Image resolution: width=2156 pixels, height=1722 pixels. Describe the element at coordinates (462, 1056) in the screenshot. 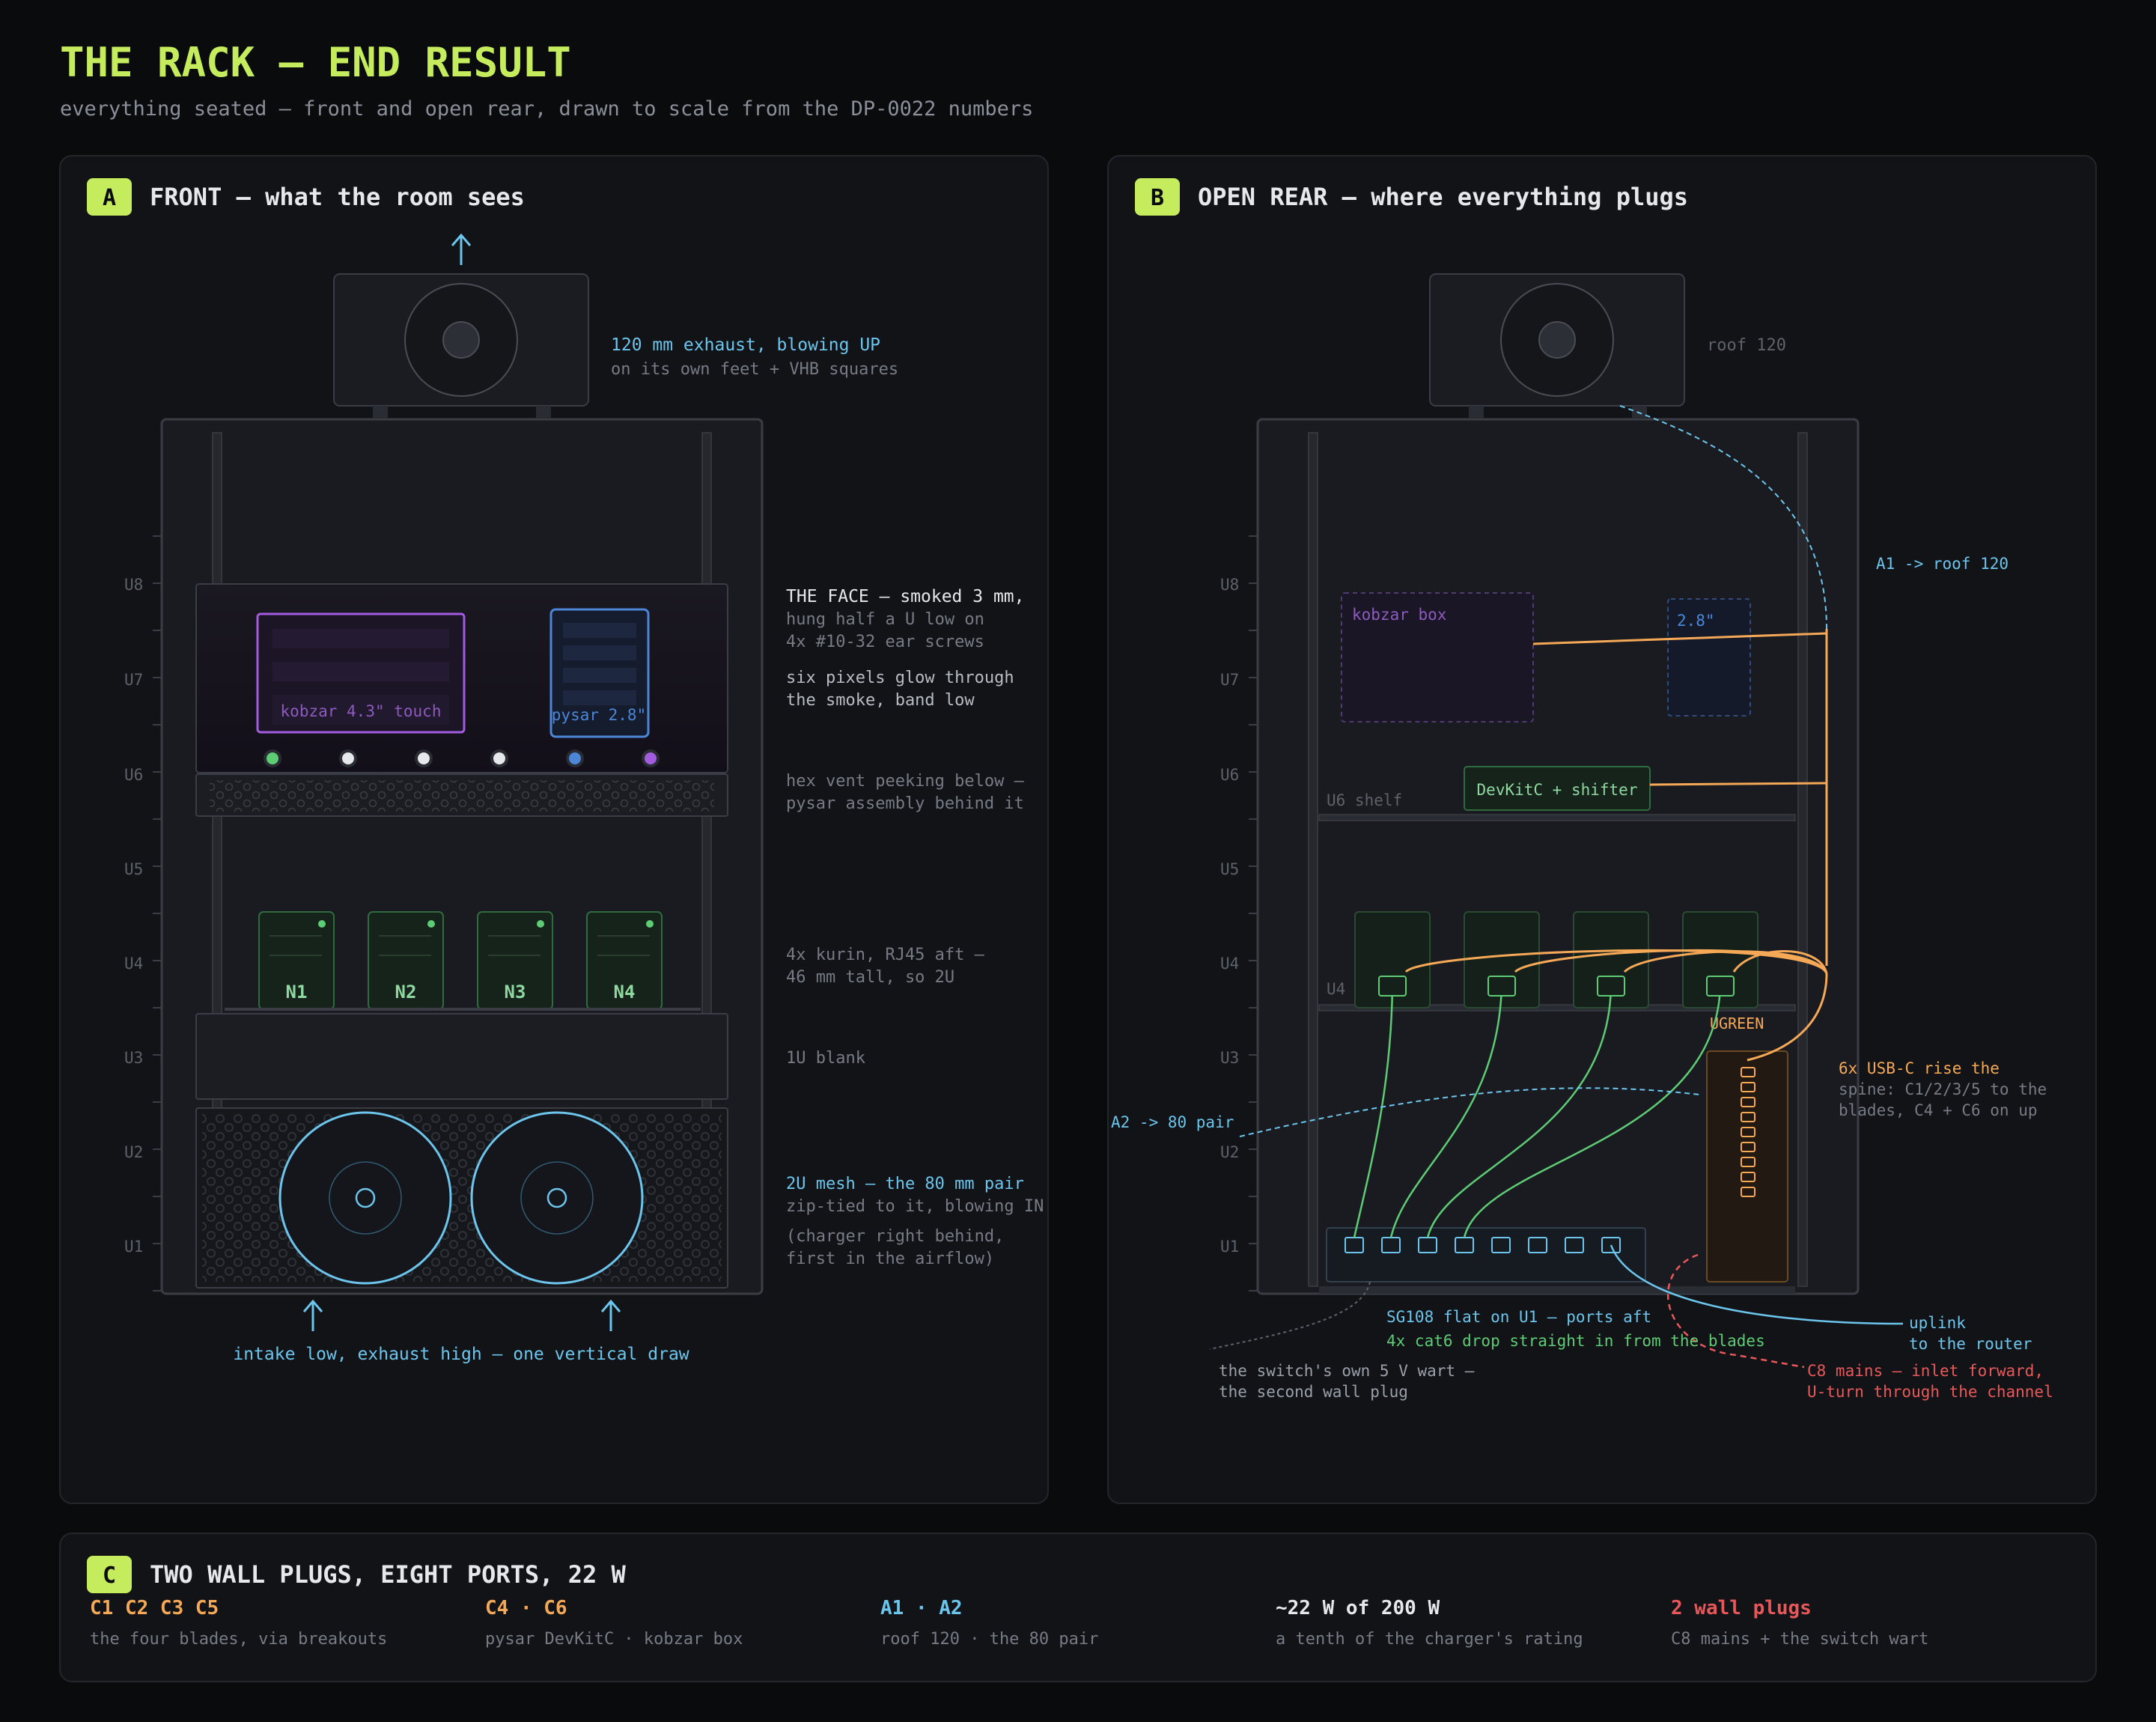

I see `blank-panel` at that location.